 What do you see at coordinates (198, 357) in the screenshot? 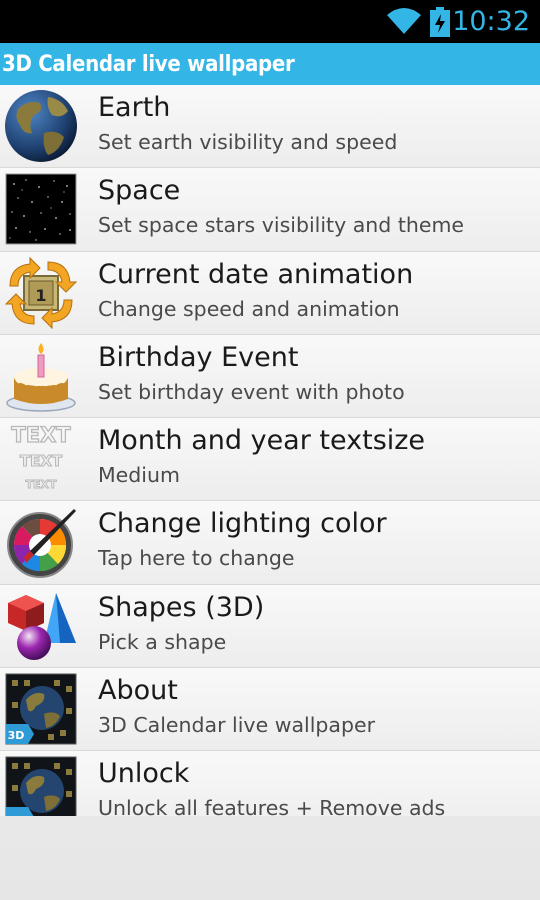
I see `setting-title: Birthday Event` at bounding box center [198, 357].